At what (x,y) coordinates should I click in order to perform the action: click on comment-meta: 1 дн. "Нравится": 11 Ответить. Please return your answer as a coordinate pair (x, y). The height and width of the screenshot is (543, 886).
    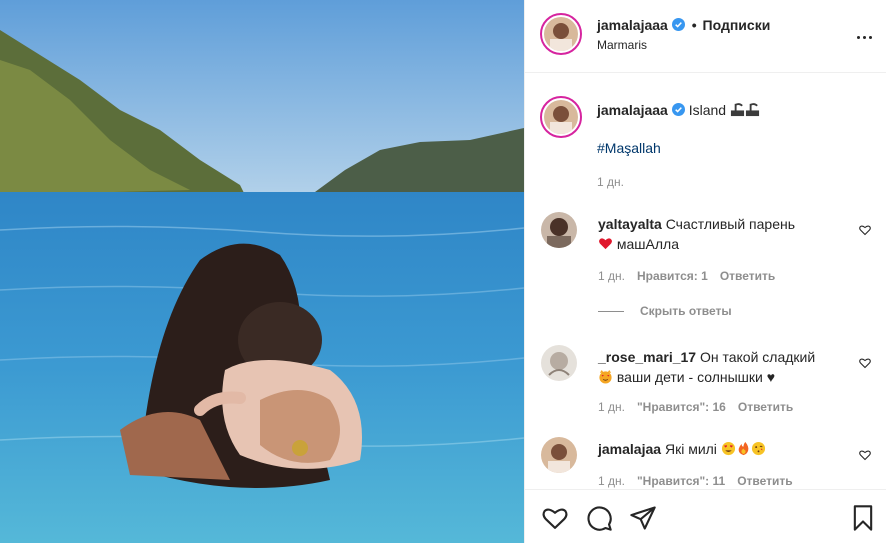
    Looking at the image, I should click on (695, 481).